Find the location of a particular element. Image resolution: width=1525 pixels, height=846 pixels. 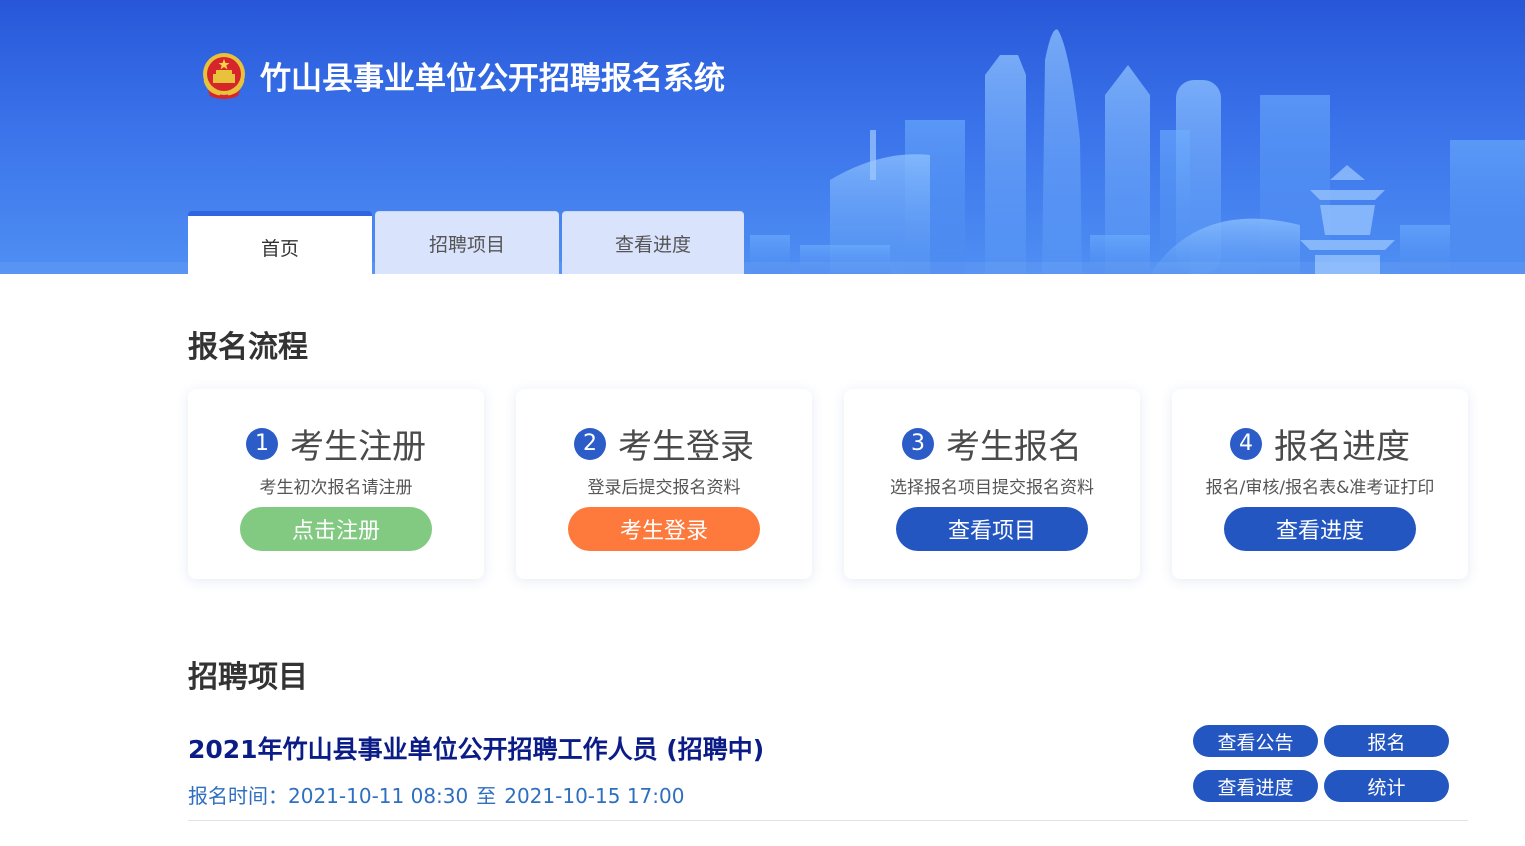

step-card-login: 2 考生登录 登录后提交报名资料 考生登录 is located at coordinates (664, 484).